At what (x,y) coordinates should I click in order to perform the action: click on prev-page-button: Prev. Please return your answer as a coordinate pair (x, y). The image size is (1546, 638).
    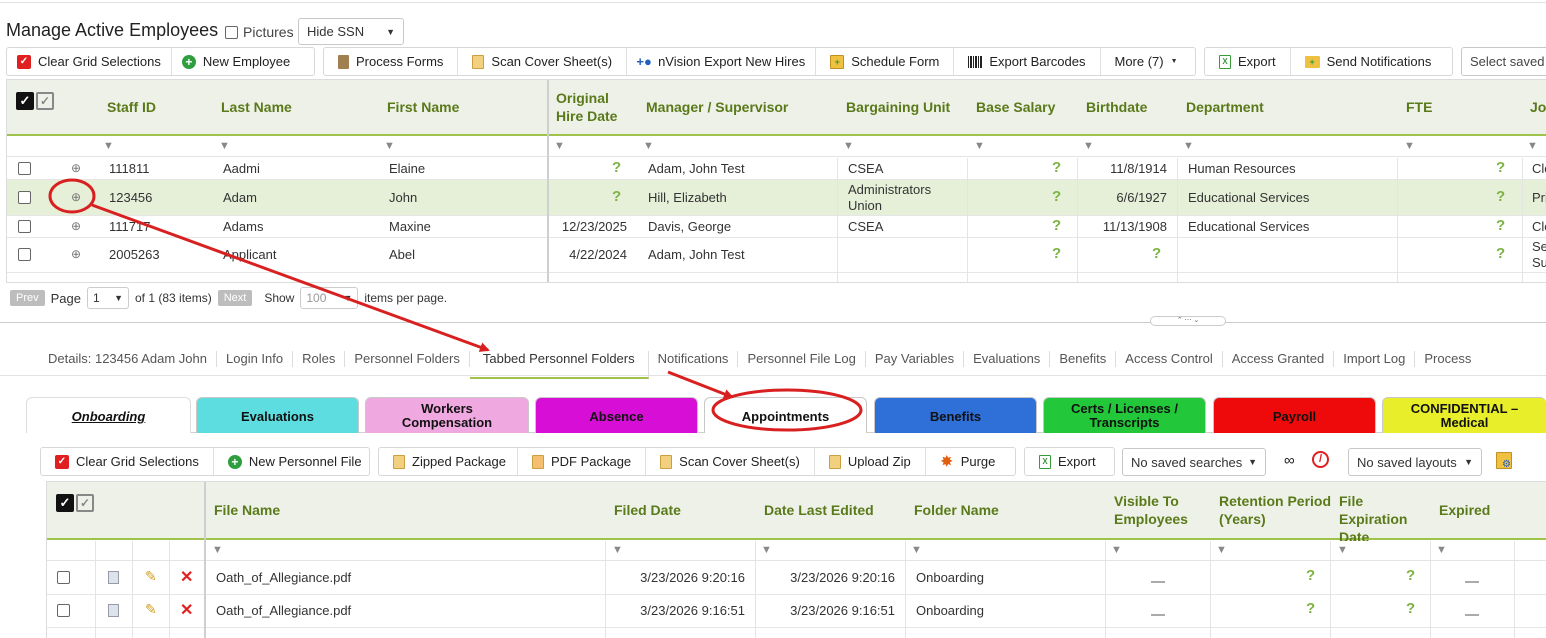
    Looking at the image, I should click on (27, 298).